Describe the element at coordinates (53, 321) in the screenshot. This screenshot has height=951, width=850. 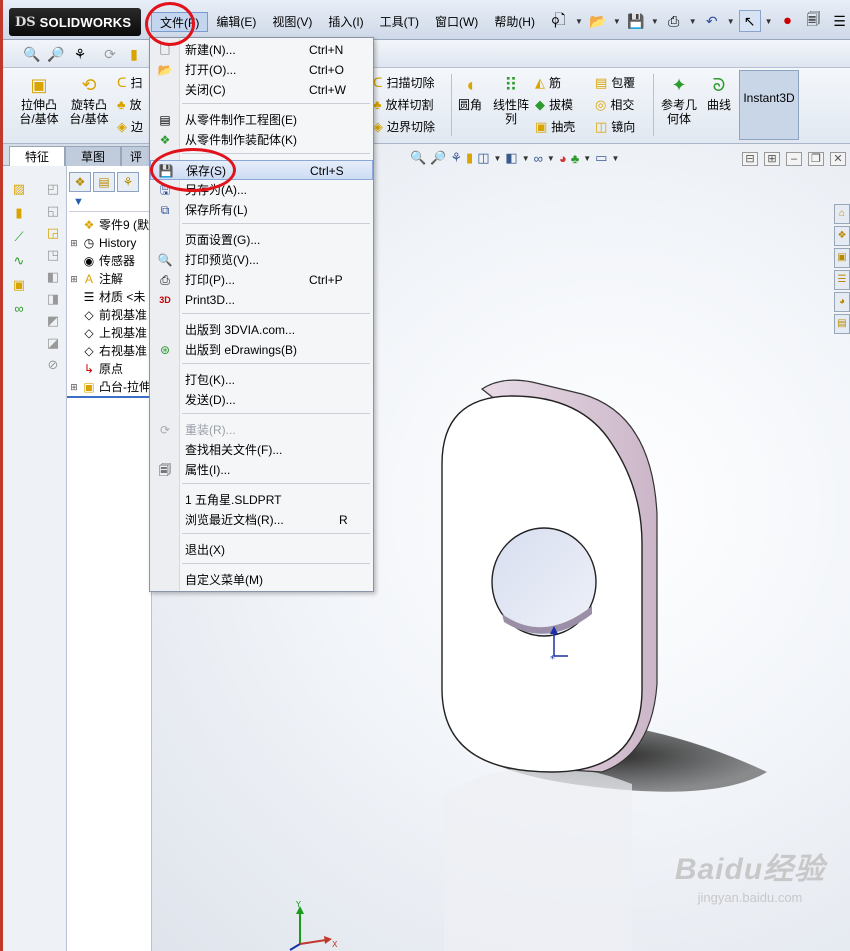
I see `mirror-entity-icon: ◩` at that location.